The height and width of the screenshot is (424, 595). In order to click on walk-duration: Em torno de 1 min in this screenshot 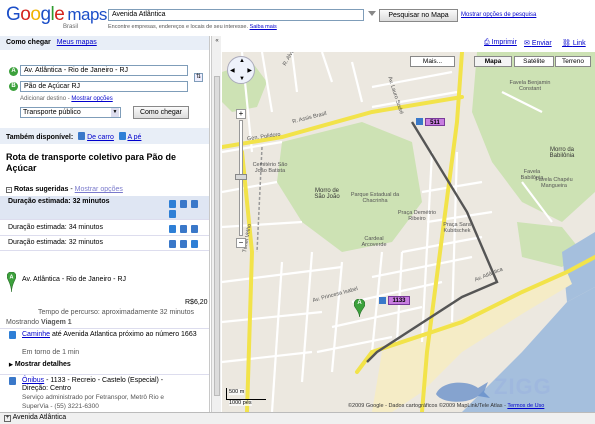, I will do `click(51, 352)`.